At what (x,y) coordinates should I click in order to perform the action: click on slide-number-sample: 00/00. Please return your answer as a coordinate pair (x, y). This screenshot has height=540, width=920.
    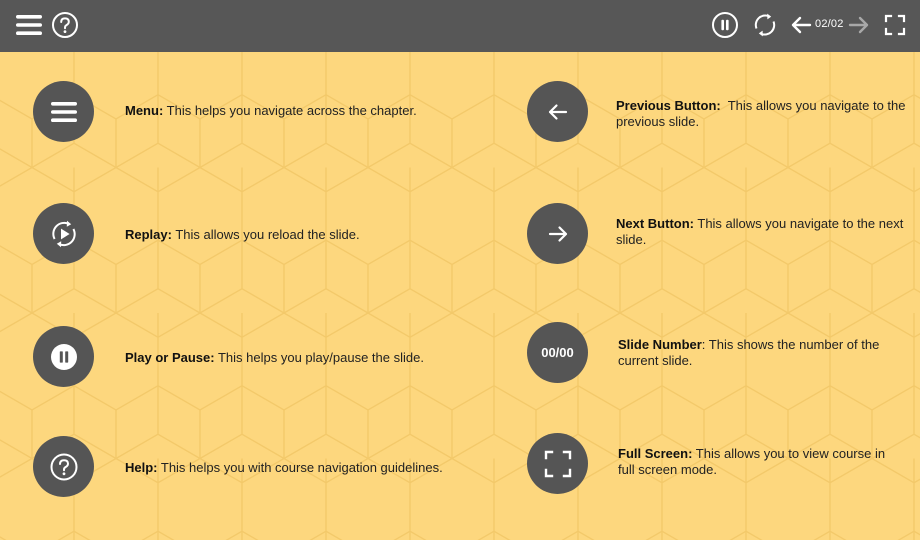
    Looking at the image, I should click on (557, 352).